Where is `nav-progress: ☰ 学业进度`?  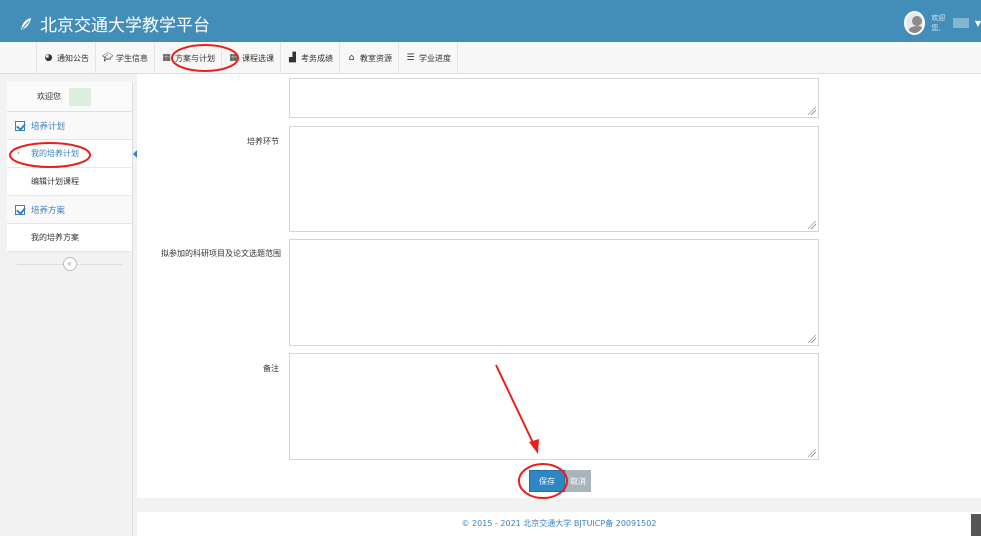
nav-progress: ☰ 学业进度 is located at coordinates (428, 58).